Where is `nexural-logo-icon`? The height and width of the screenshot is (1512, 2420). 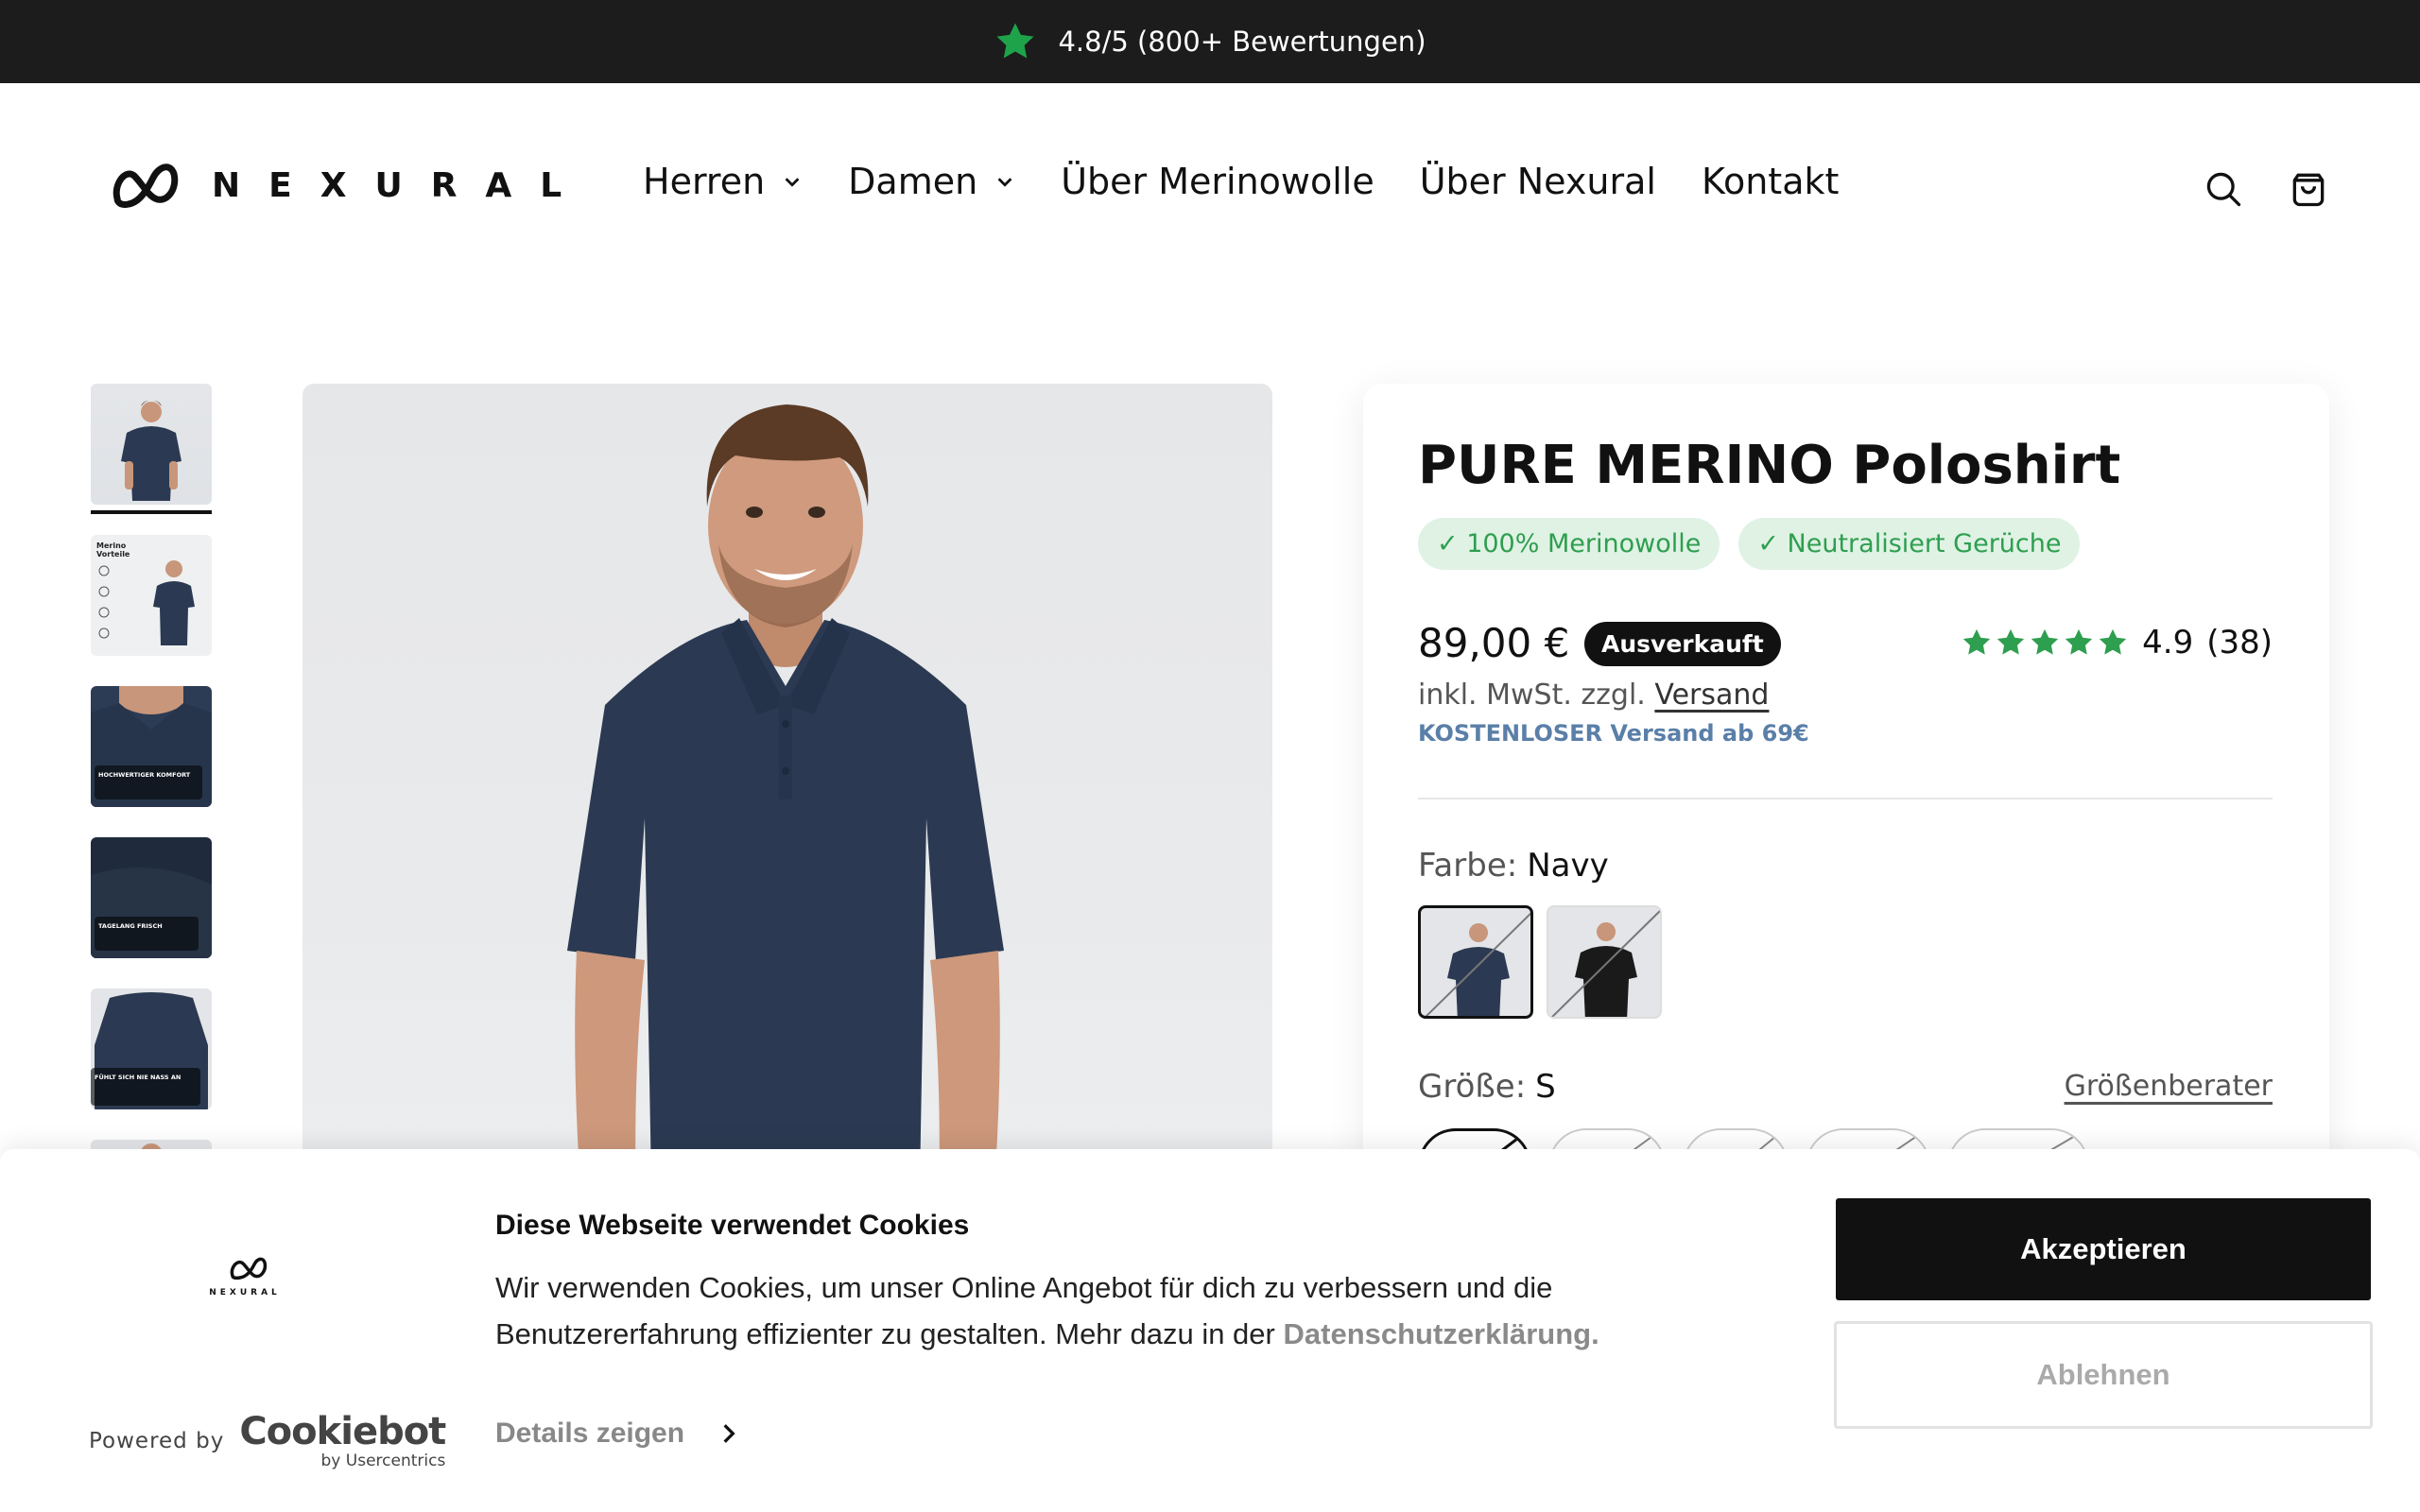
nexural-logo-icon is located at coordinates (145, 185).